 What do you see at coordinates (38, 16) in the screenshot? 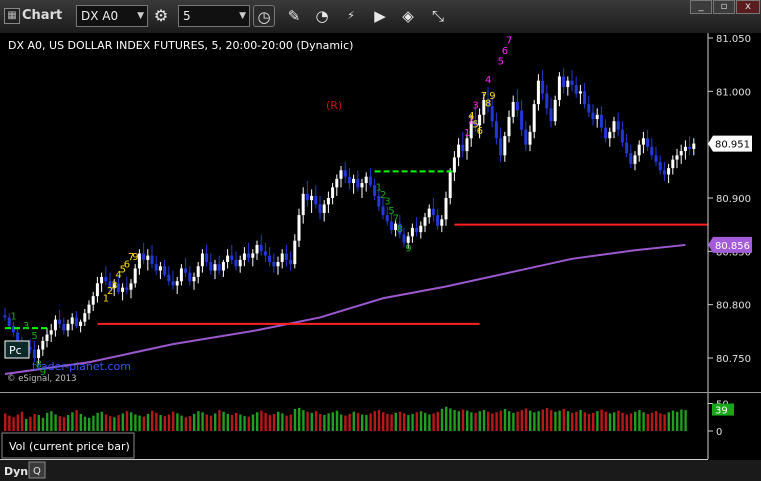
I see `window-title: ▦ Chart` at bounding box center [38, 16].